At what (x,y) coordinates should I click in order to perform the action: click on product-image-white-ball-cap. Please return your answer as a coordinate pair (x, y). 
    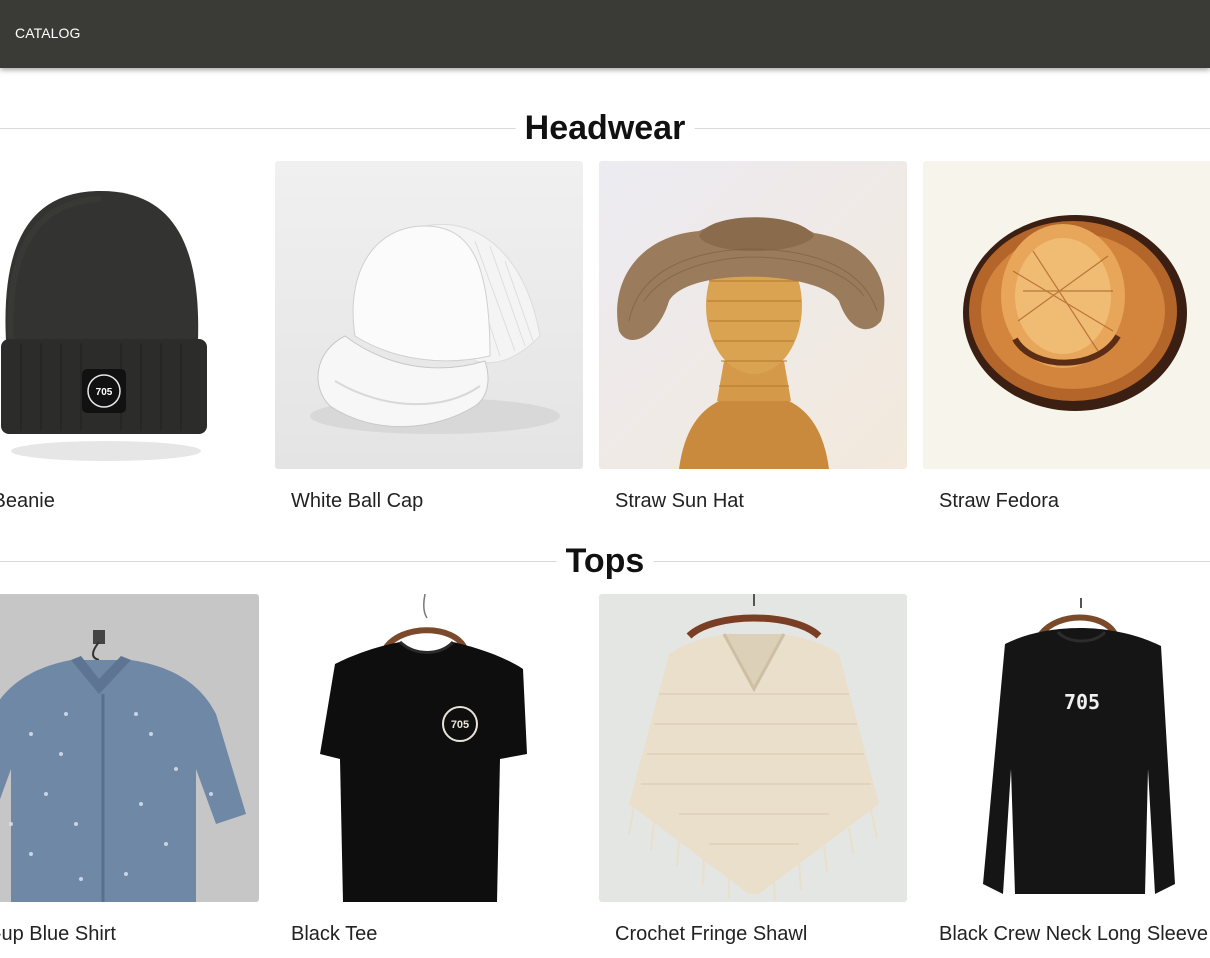
    Looking at the image, I should click on (429, 315).